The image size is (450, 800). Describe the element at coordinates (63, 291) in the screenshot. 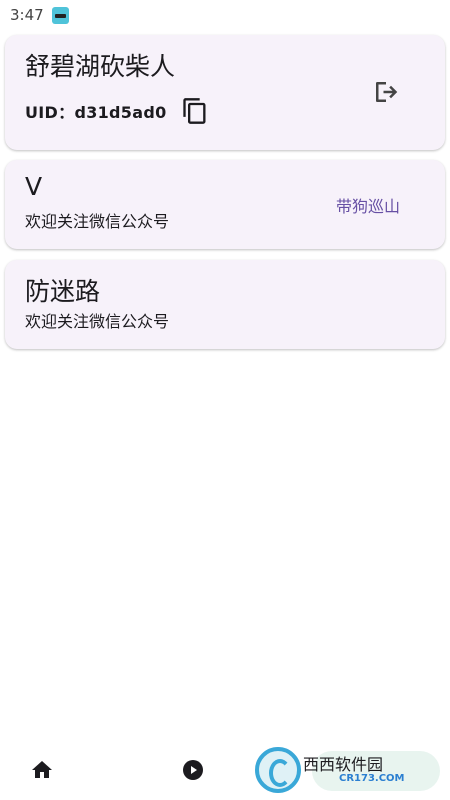

I see `card-title: 防迷路` at that location.